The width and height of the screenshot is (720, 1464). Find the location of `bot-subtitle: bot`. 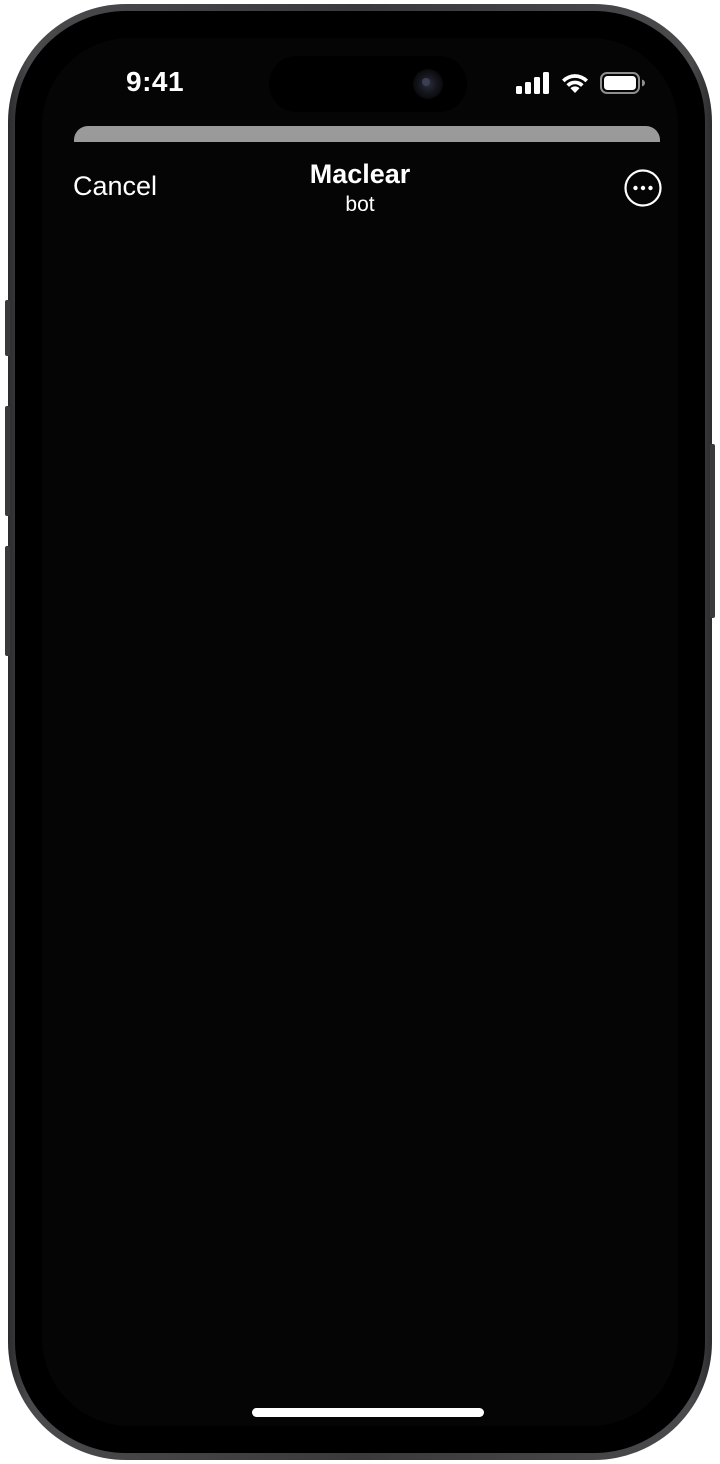

bot-subtitle: bot is located at coordinates (360, 204).